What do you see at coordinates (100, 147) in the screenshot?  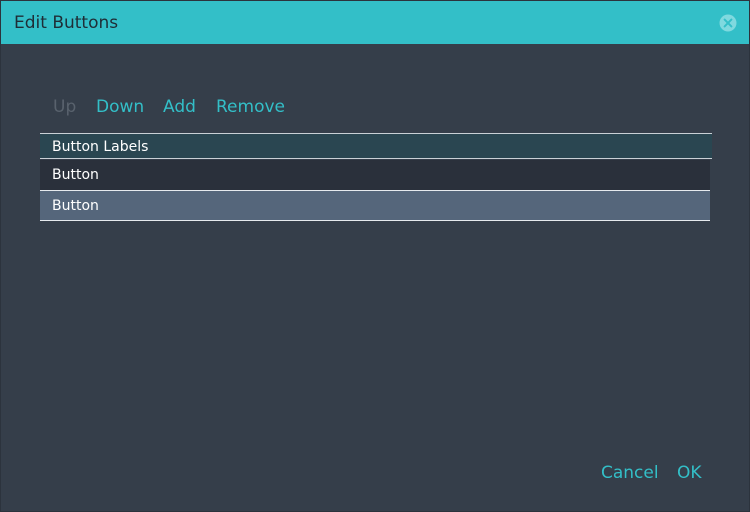 I see `column-header-button-labels: Button Labels` at bounding box center [100, 147].